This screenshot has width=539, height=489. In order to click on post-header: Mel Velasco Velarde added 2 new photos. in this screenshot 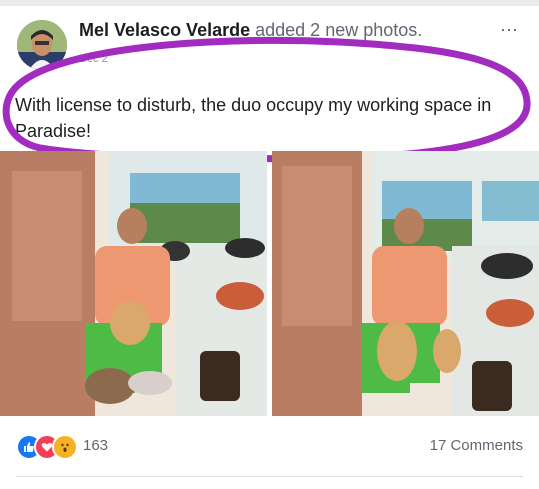, I will do `click(250, 30)`.